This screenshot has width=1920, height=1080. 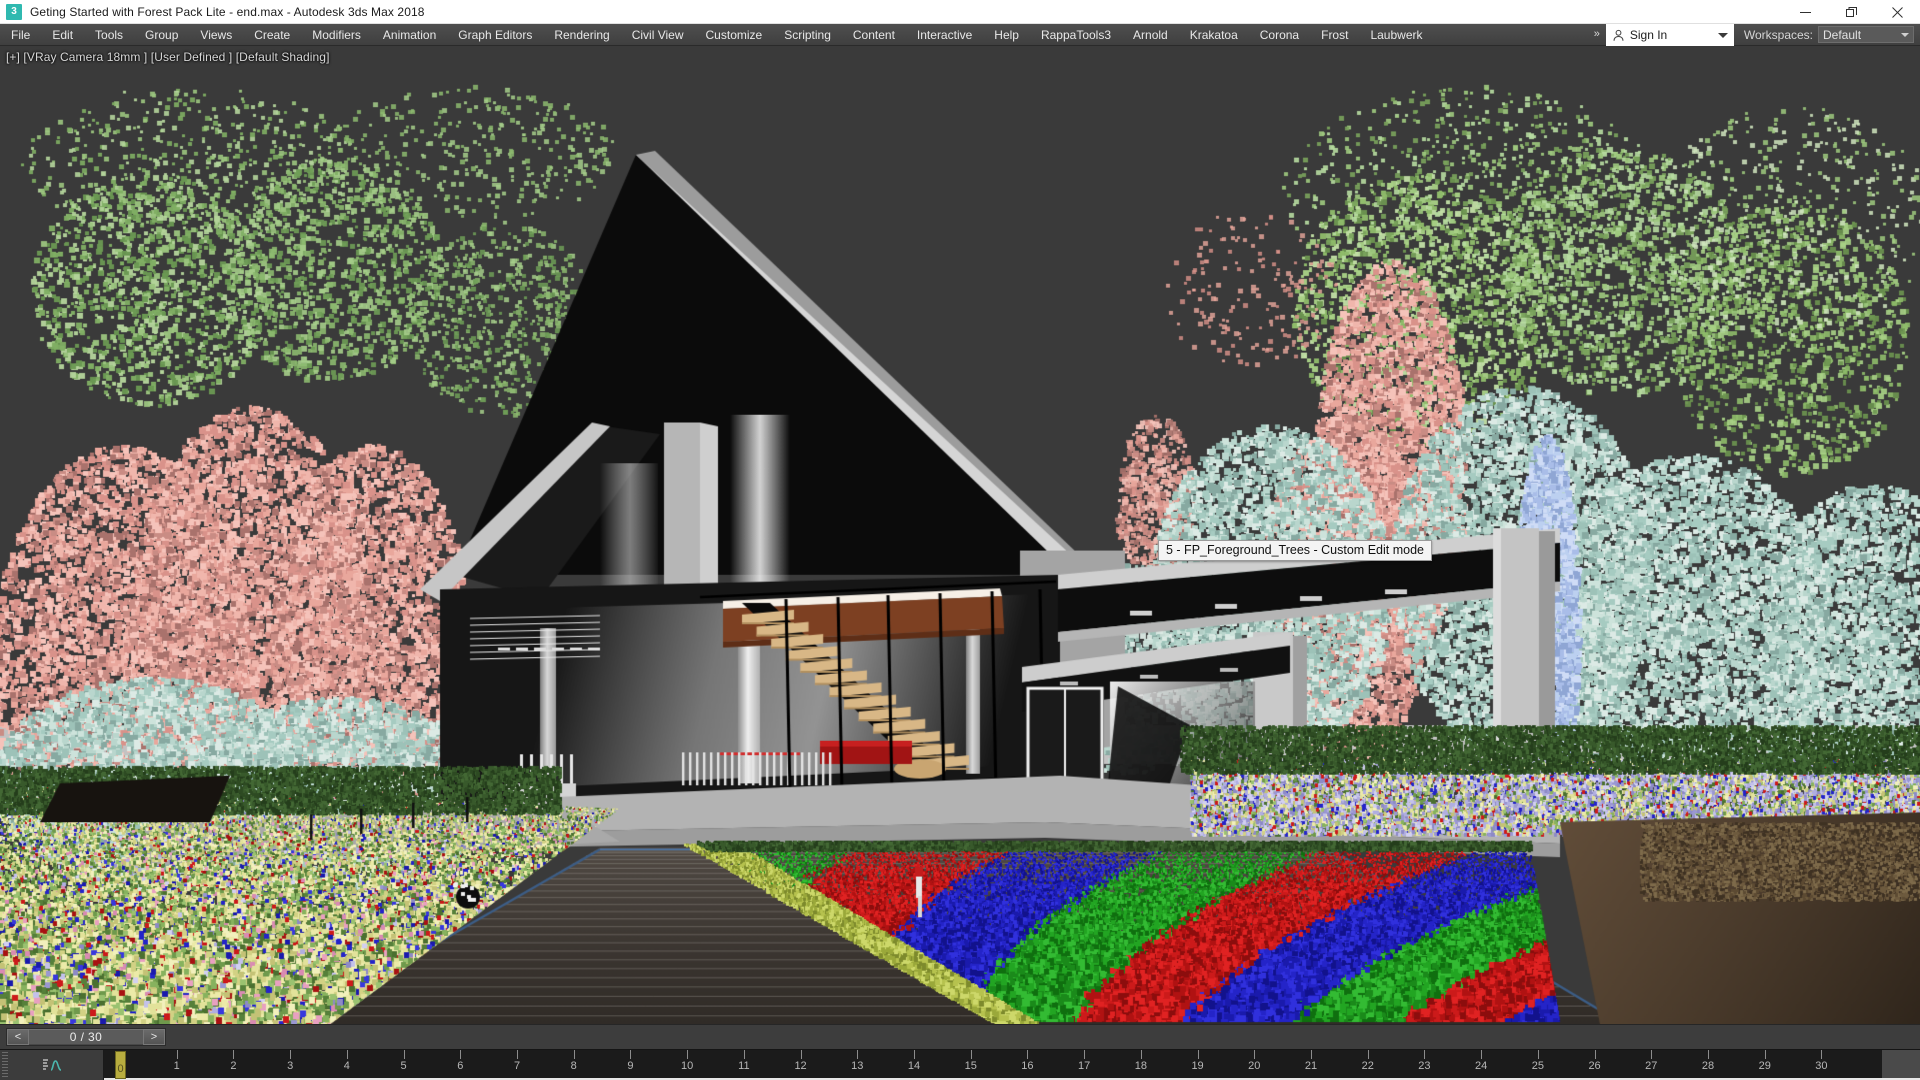 What do you see at coordinates (874, 34) in the screenshot?
I see `menu-item-content: Content` at bounding box center [874, 34].